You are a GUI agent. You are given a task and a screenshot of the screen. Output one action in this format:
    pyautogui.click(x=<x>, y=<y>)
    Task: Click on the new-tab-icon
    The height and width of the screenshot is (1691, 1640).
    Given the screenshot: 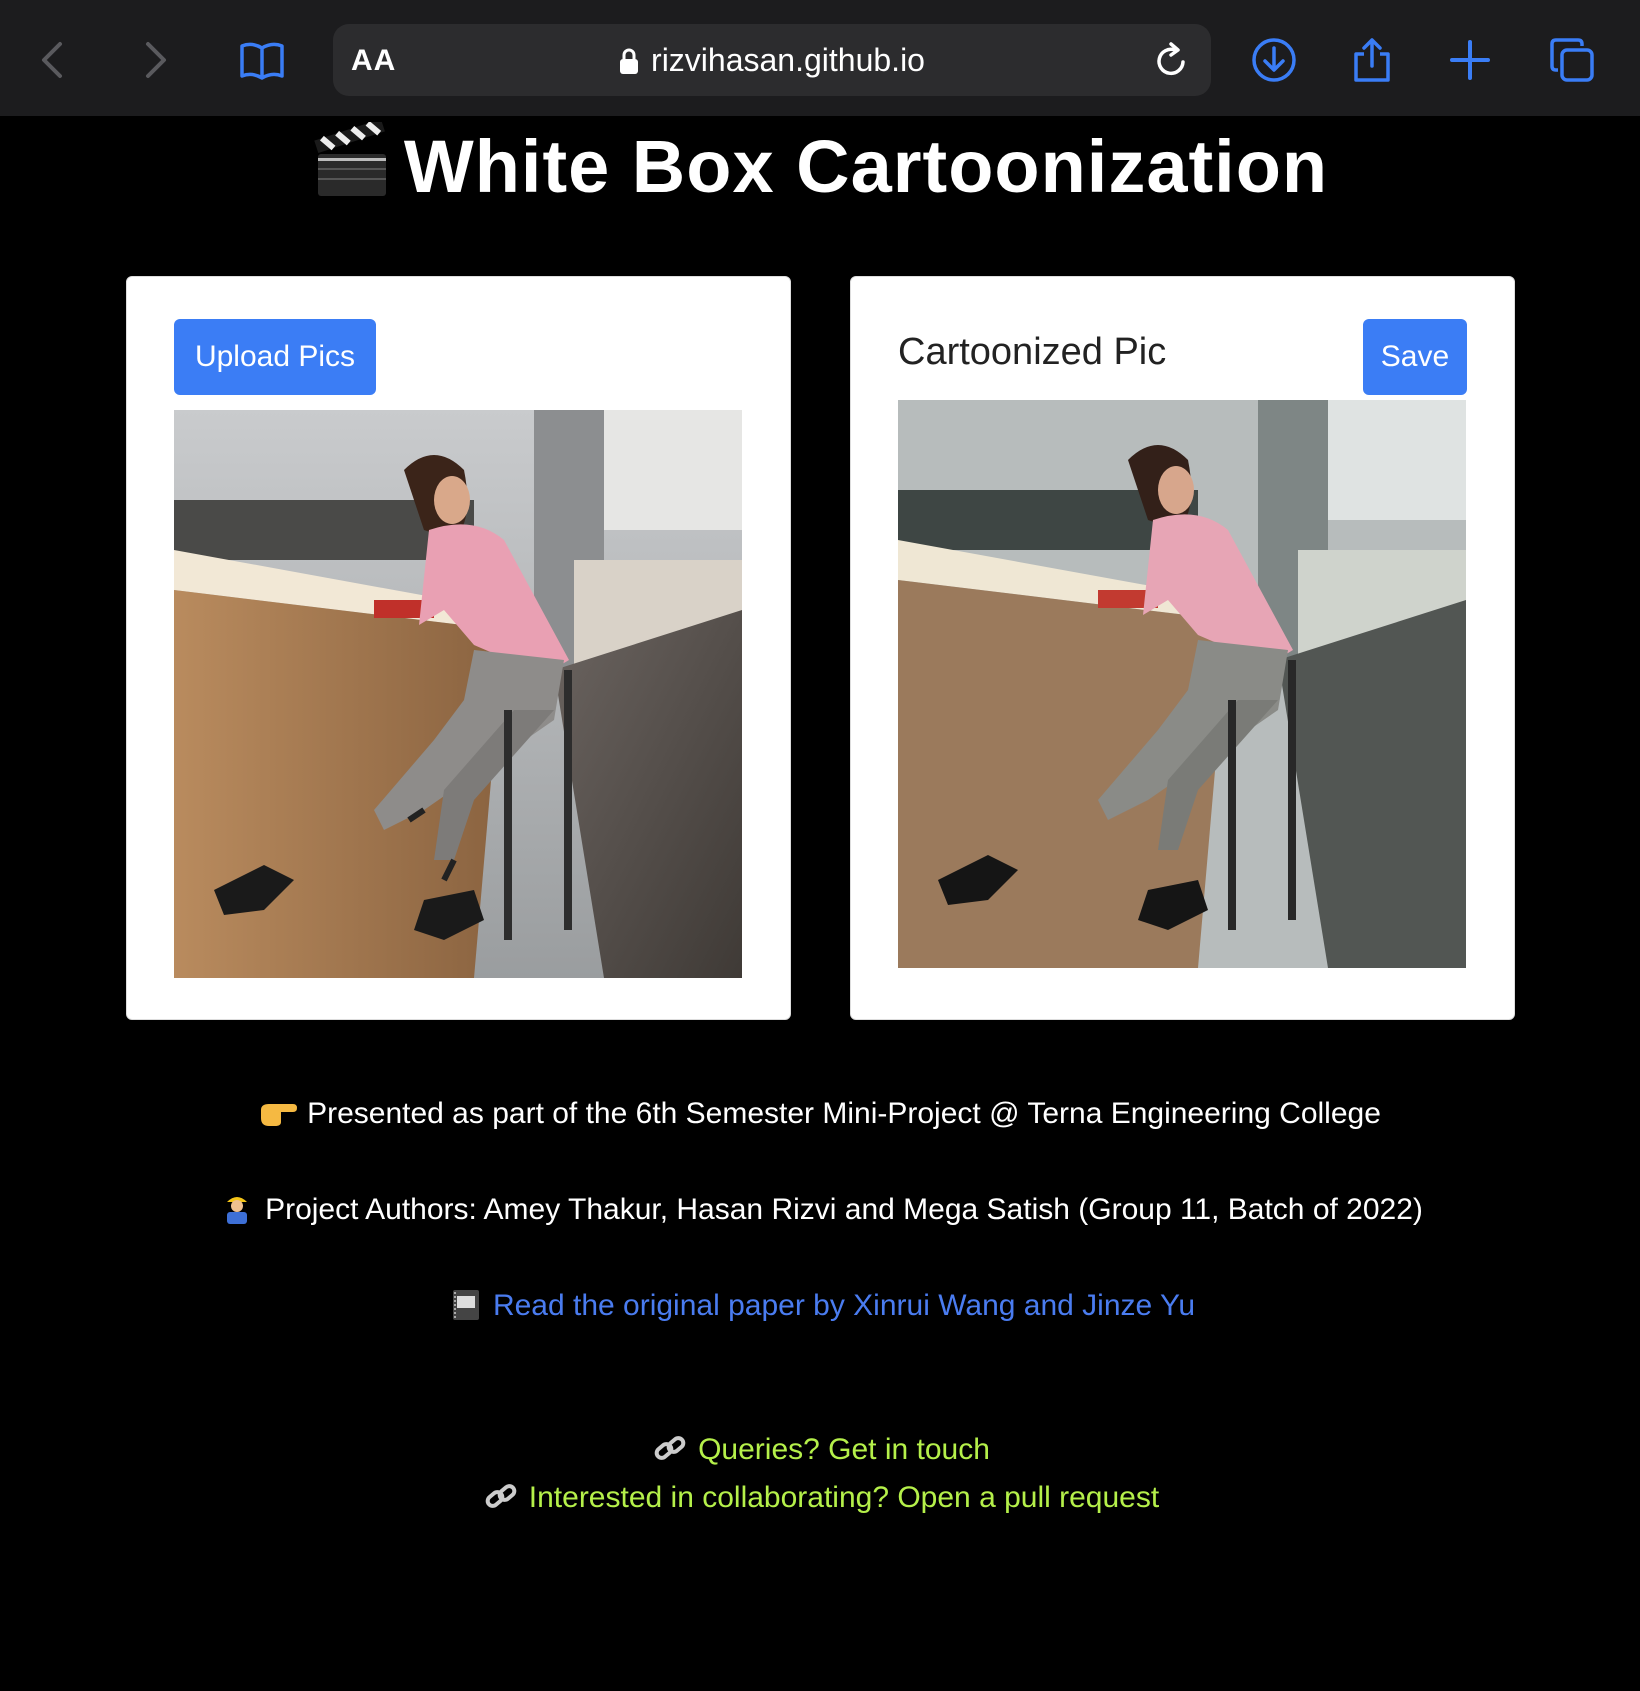 What is the action you would take?
    pyautogui.click(x=1470, y=60)
    